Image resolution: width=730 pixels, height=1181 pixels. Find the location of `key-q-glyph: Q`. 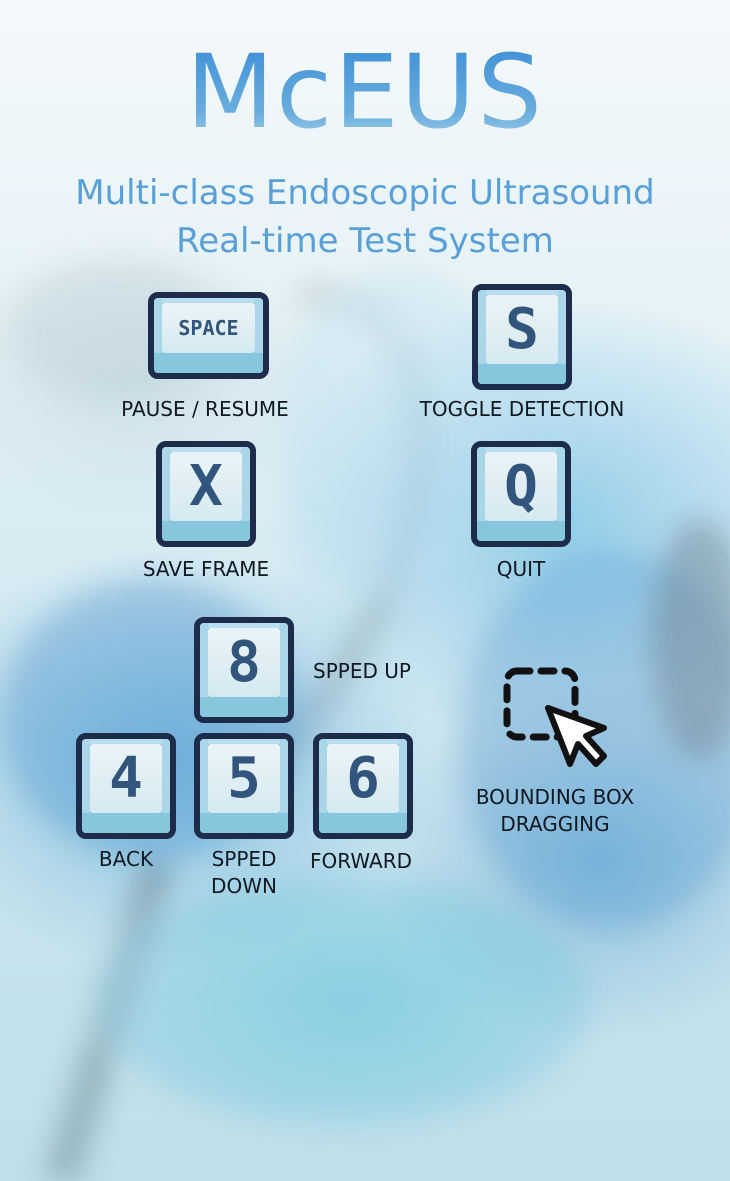

key-q-glyph: Q is located at coordinates (521, 486).